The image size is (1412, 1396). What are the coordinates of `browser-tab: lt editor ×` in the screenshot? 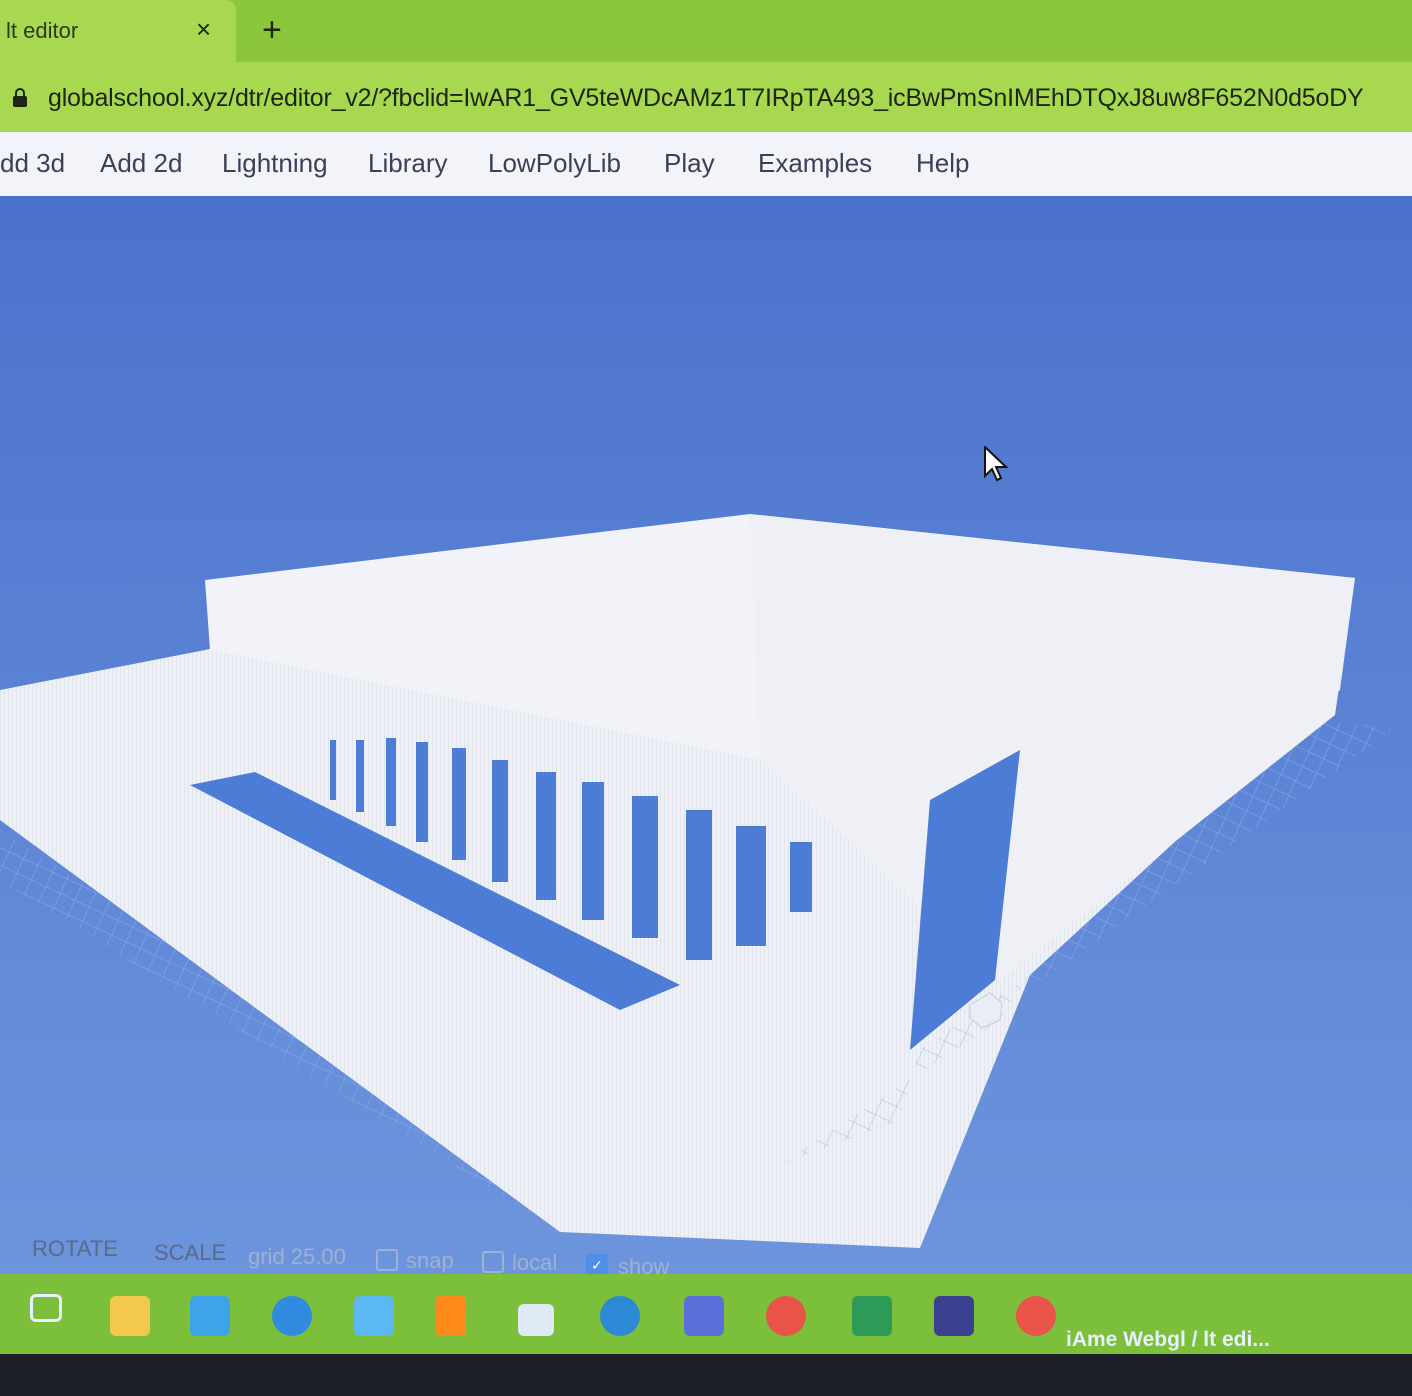 It's located at (118, 31).